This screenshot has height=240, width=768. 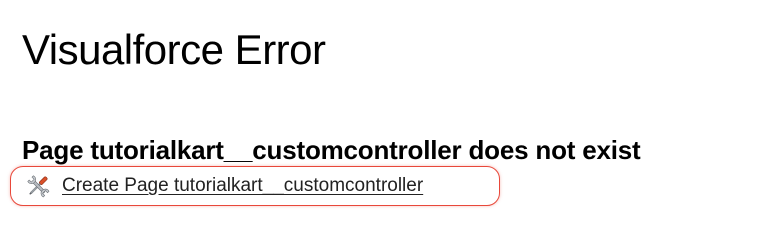 I want to click on wrench-and-screwdriver-icon, so click(x=38, y=186).